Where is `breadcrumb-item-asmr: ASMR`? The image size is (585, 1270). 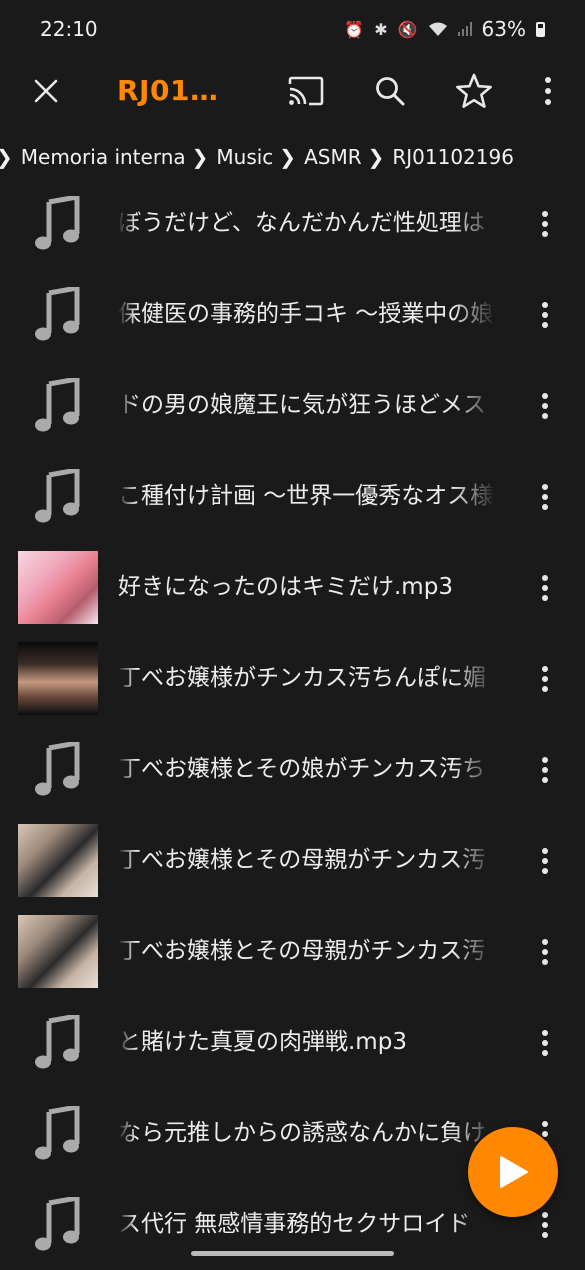
breadcrumb-item-asmr: ASMR is located at coordinates (333, 157).